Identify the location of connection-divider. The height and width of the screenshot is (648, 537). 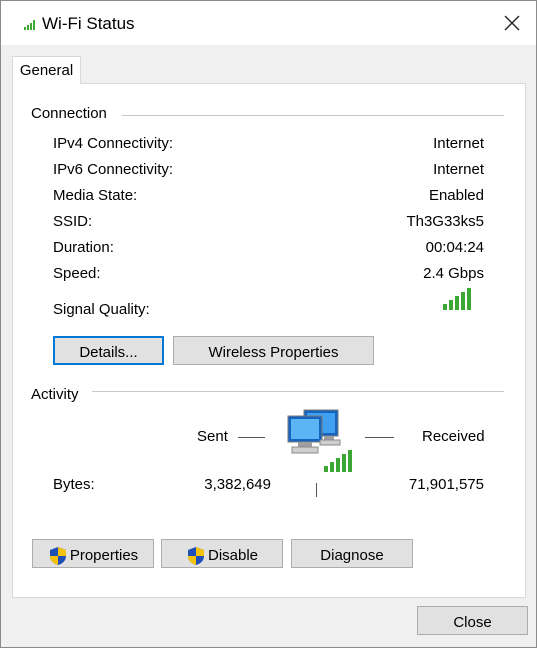
(313, 115).